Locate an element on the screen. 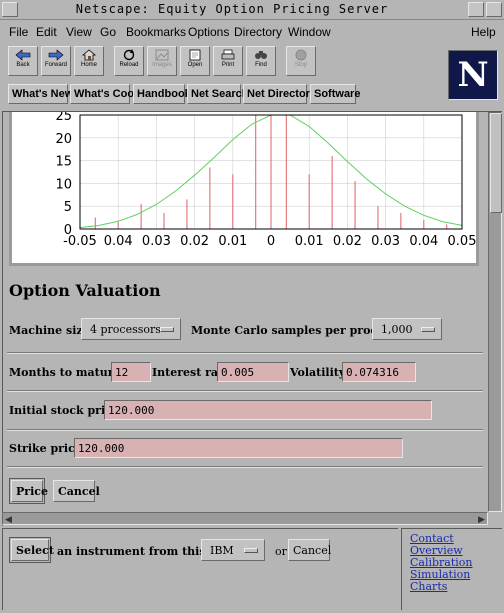 Image resolution: width=504 pixels, height=613 pixels. mc-samples-value: 1,000 is located at coordinates (397, 329).